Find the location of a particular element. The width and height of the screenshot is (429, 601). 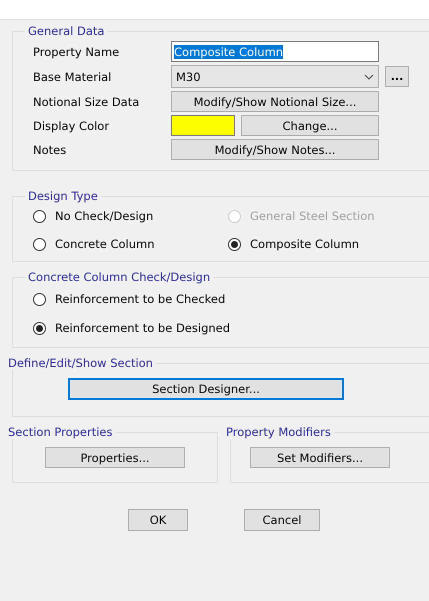

radio-label: No Check/Design is located at coordinates (104, 216).